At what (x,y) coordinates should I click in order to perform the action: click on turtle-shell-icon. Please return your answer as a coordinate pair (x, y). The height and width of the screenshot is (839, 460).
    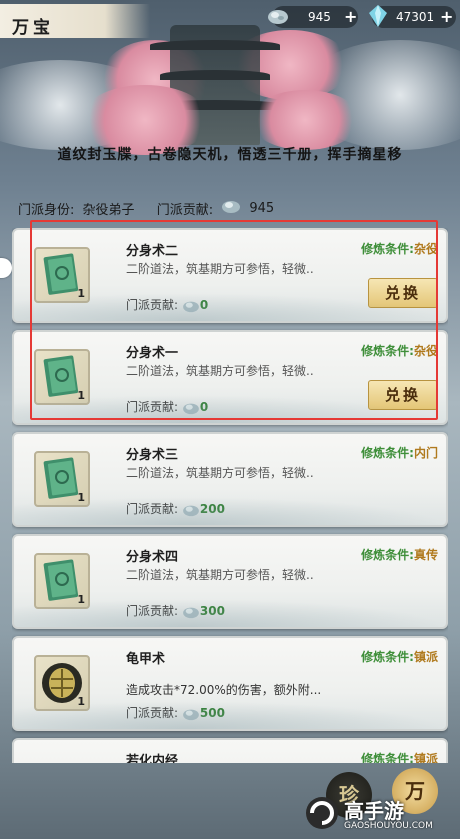
    Looking at the image, I should click on (62, 683).